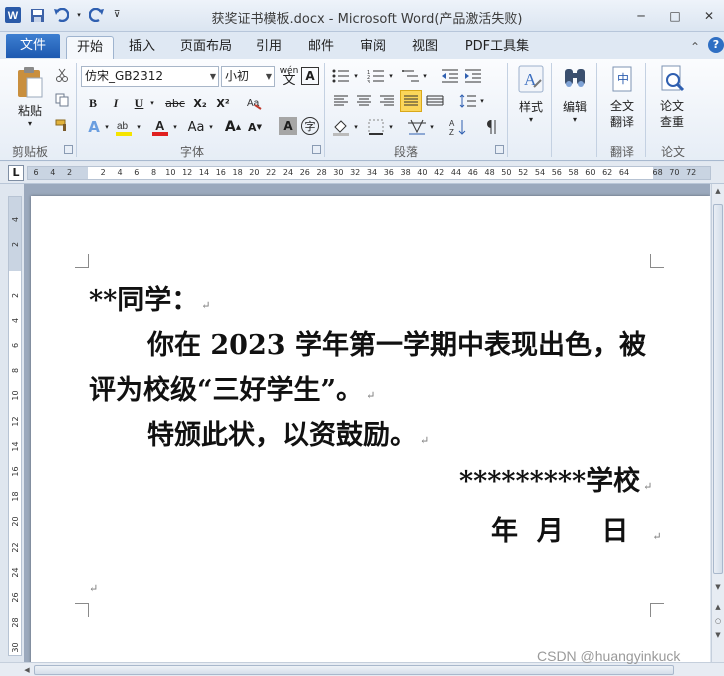 The width and height of the screenshot is (724, 676). Describe the element at coordinates (425, 47) in the screenshot. I see `tab-view: 视图` at that location.